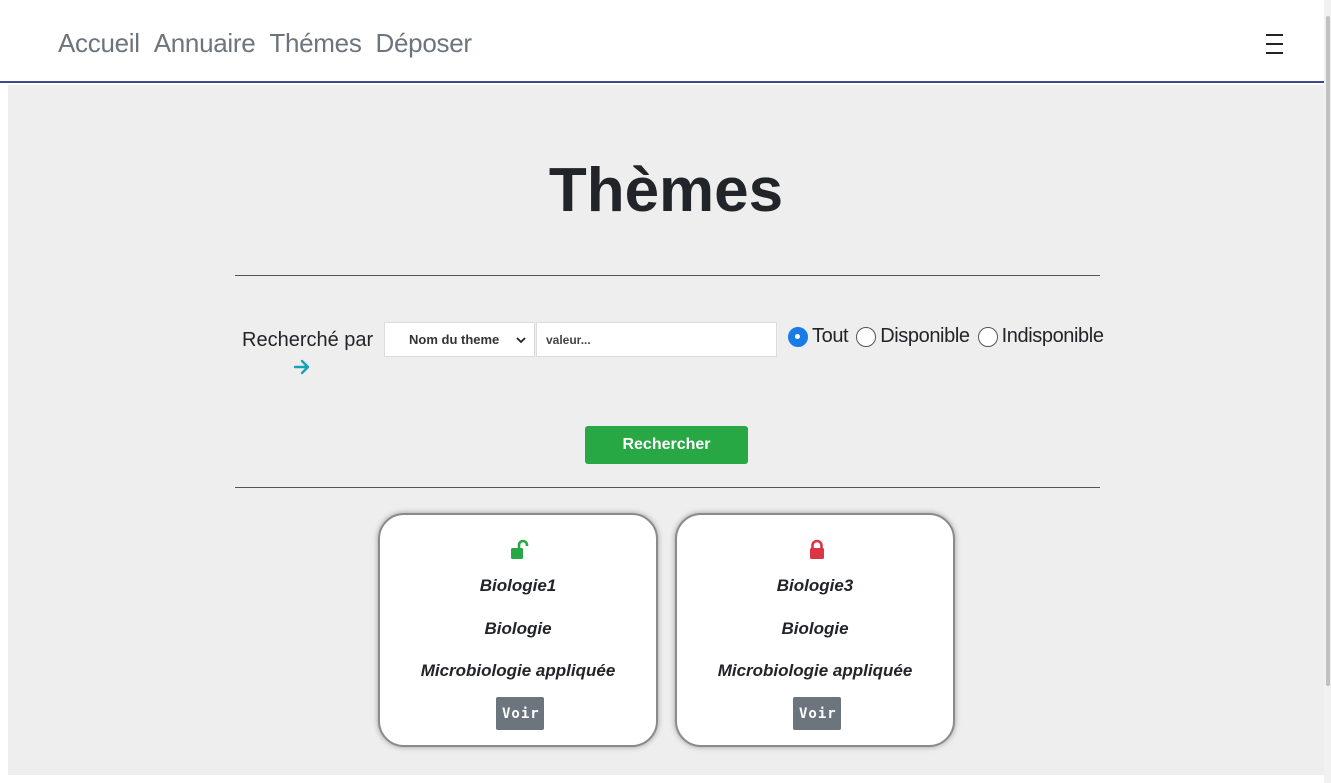  I want to click on radio-tout, so click(798, 336).